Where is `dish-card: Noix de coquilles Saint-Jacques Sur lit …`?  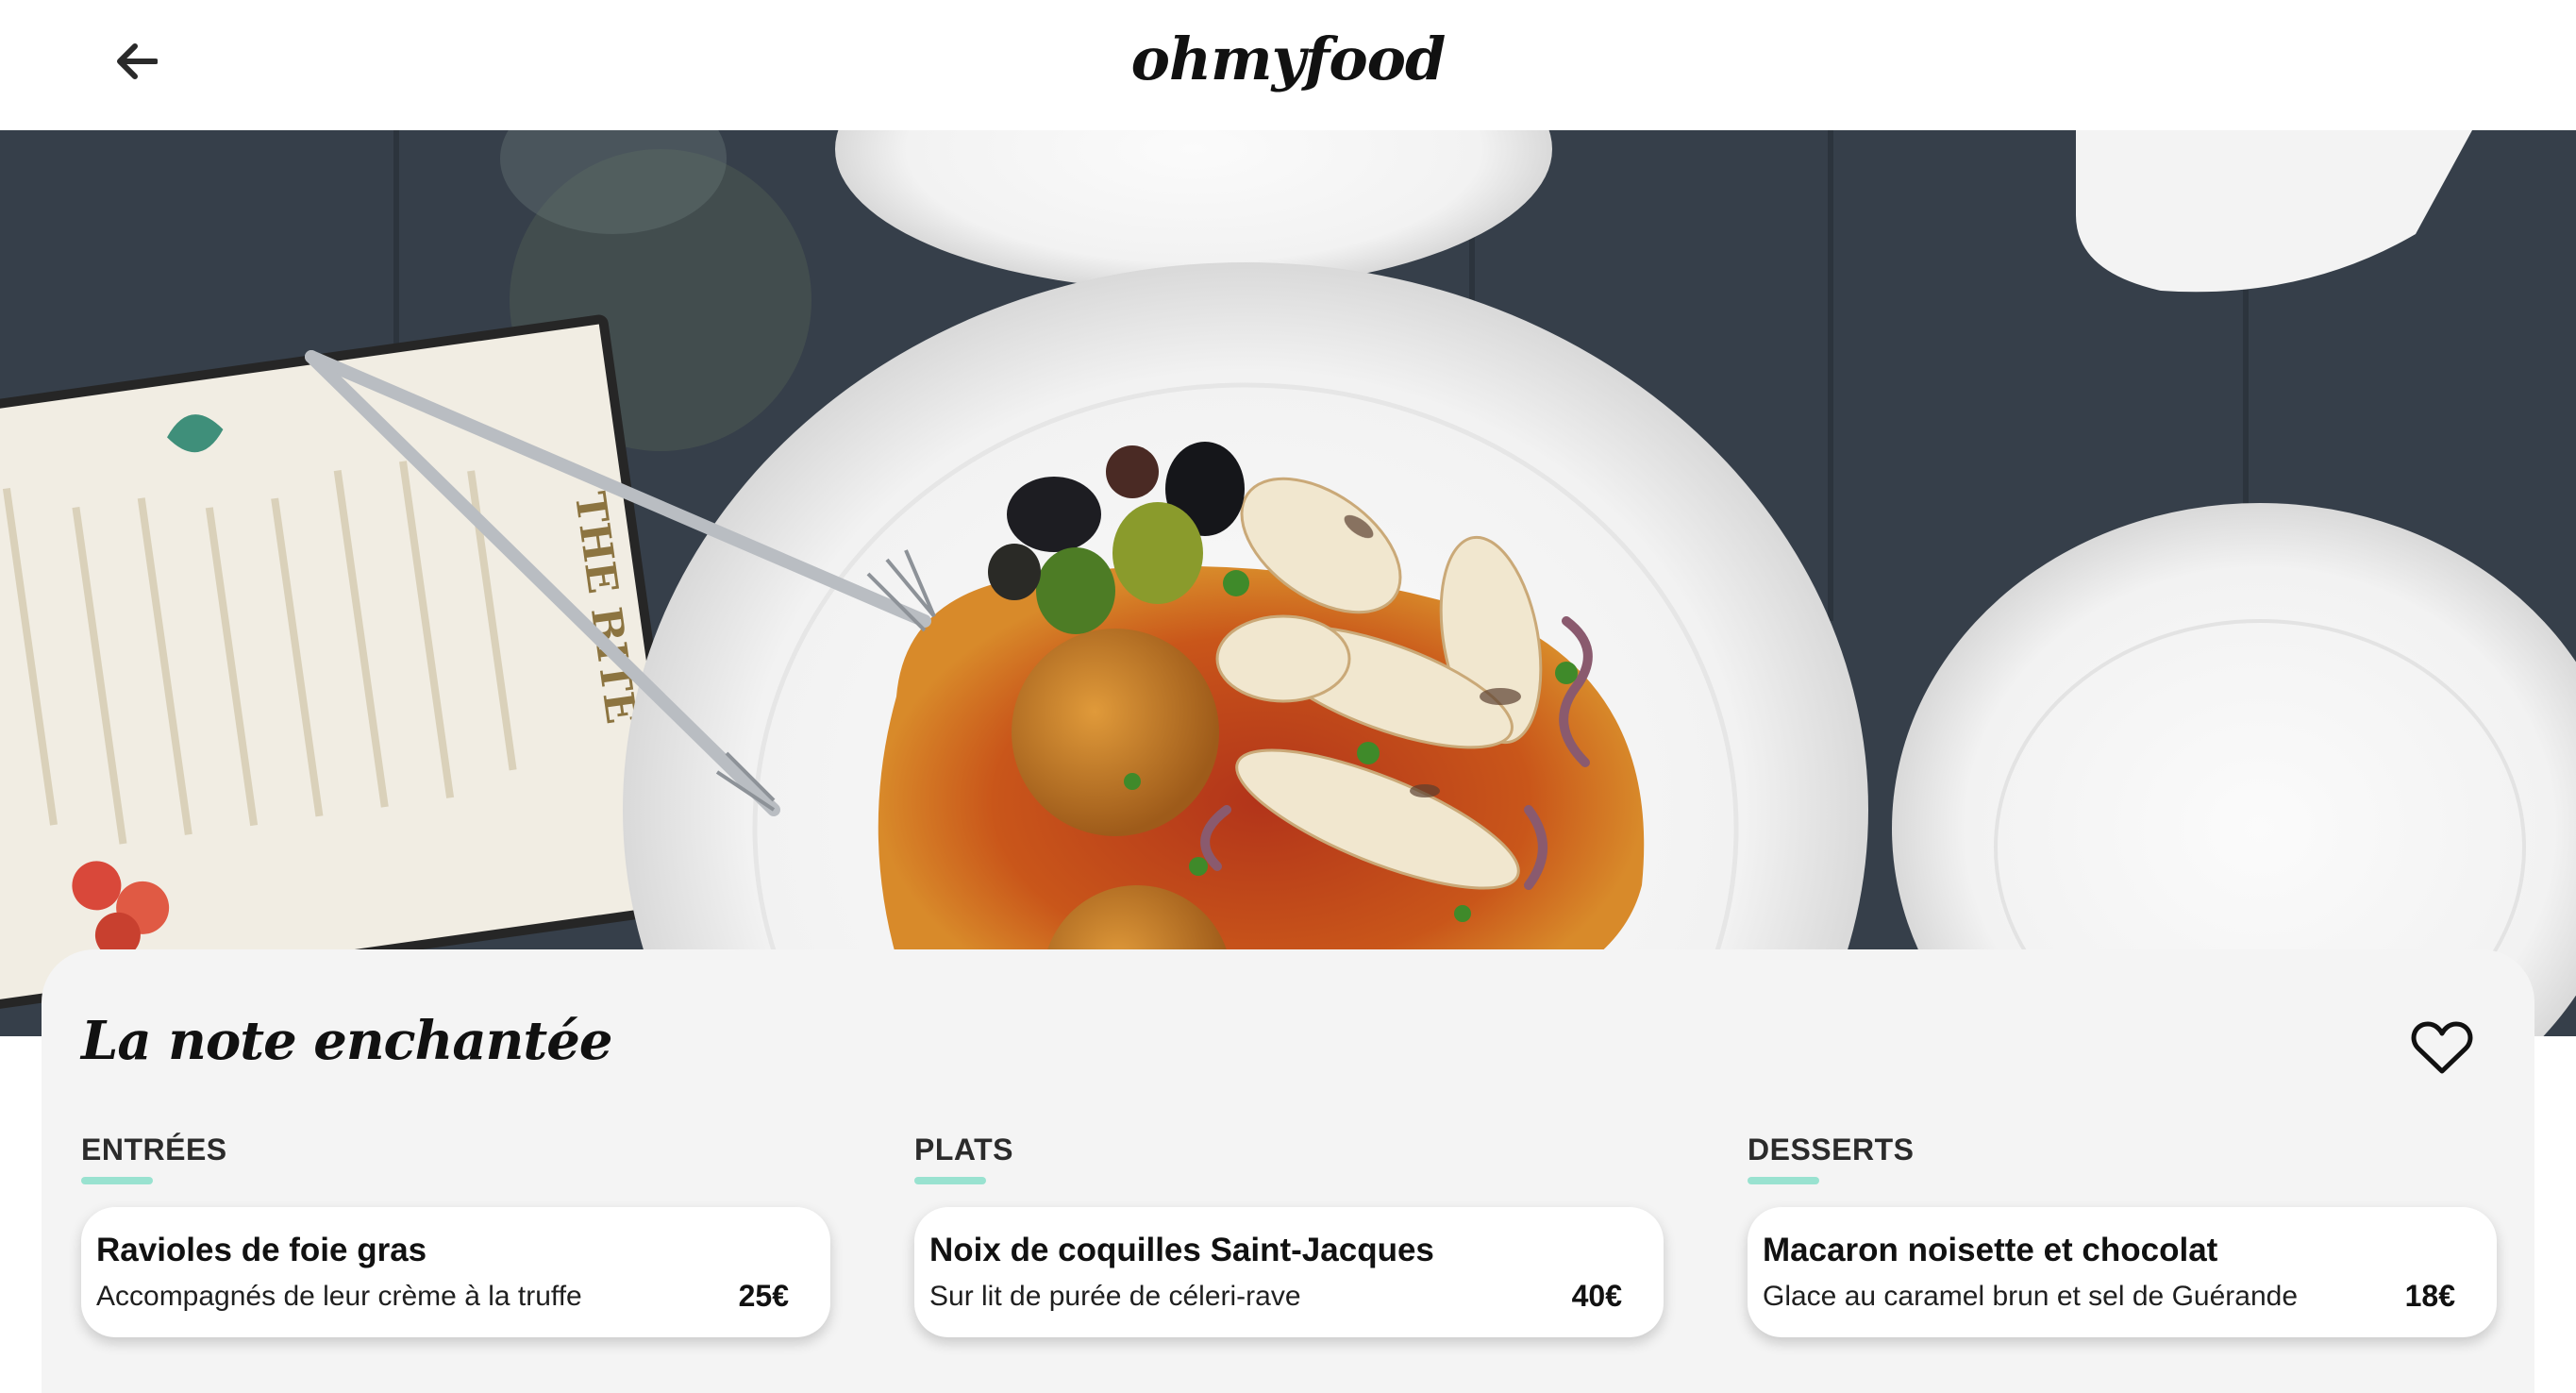 dish-card: Noix de coquilles Saint-Jacques Sur lit … is located at coordinates (1289, 1272).